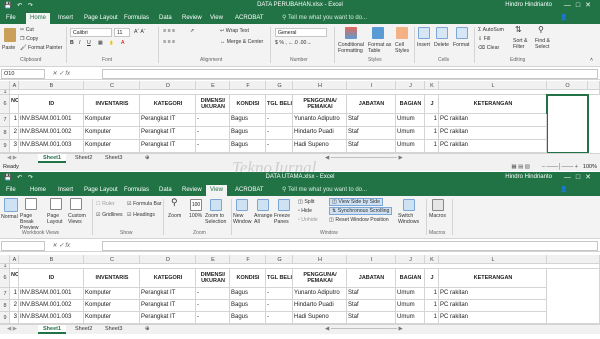  I want to click on tab-acrobat: ACROBAT, so click(249, 190).